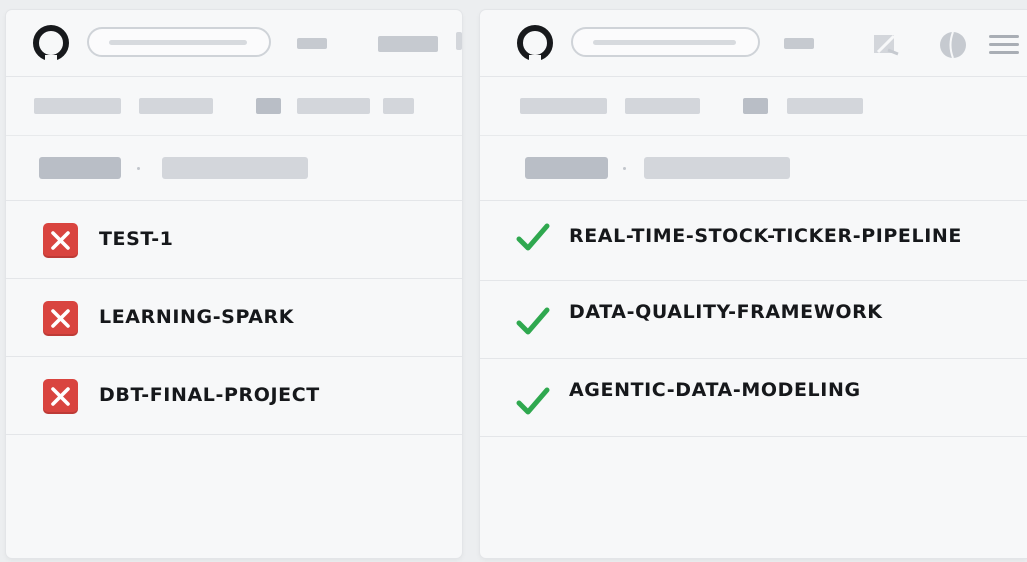 The height and width of the screenshot is (562, 1027). Describe the element at coordinates (136, 239) in the screenshot. I see `repo-name: TEST-1` at that location.